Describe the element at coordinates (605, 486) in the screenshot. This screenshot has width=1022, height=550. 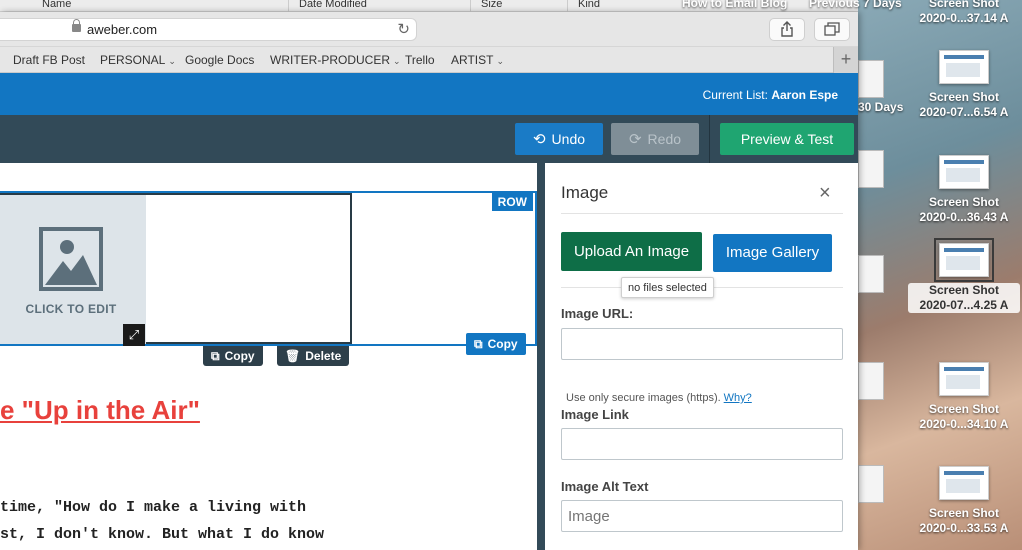
I see `alt-text-label: Image Alt Text` at that location.